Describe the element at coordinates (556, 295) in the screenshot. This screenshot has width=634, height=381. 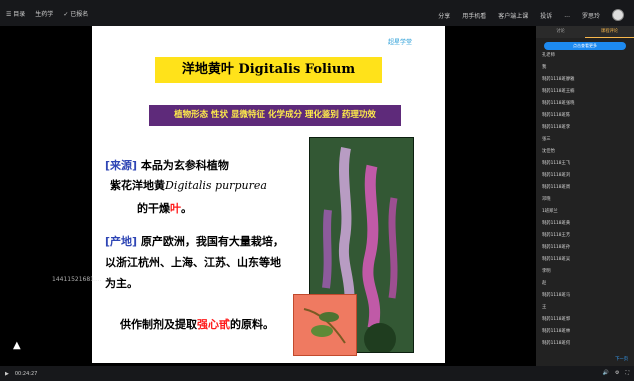
I see `comment-item: 制药1118班马` at that location.